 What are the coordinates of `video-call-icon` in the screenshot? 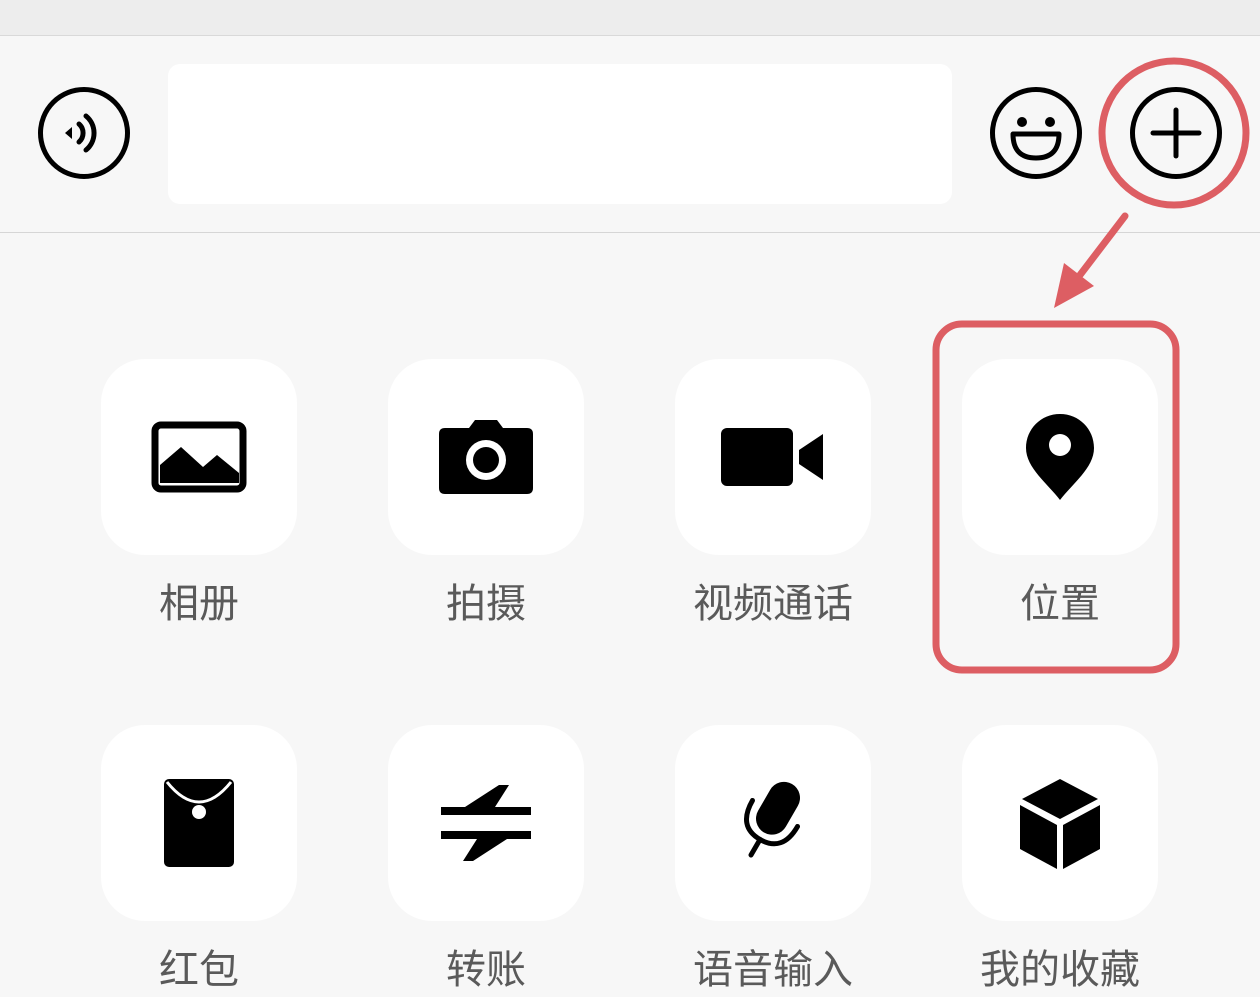 It's located at (772, 457).